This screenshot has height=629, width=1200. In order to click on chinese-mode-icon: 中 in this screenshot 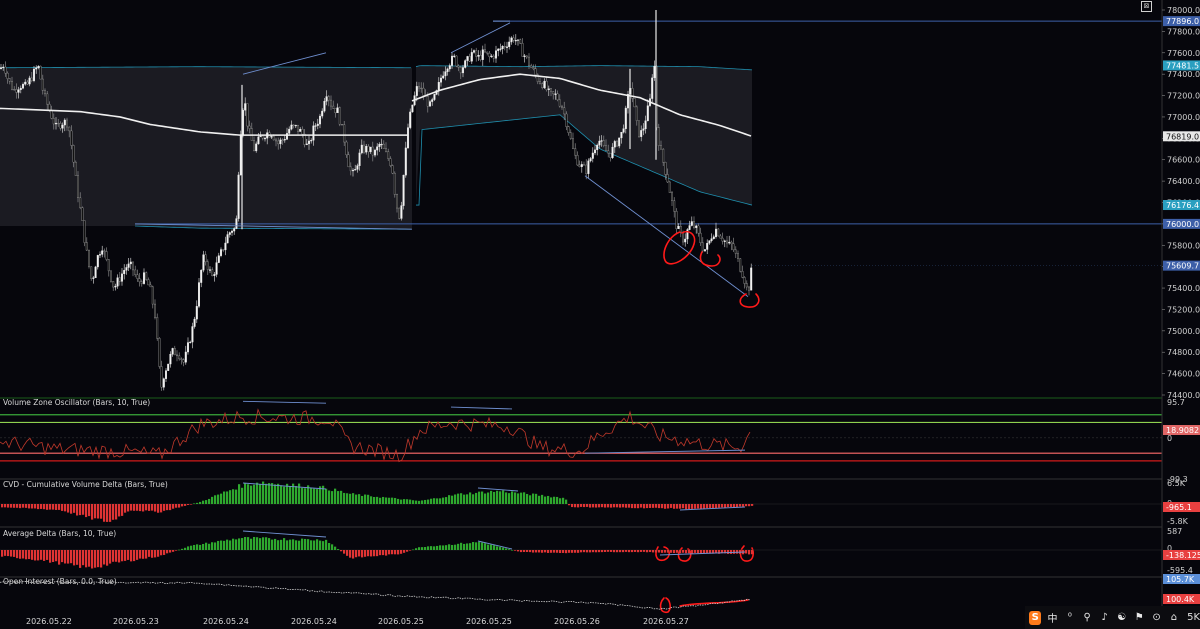, I will do `click(1052, 618)`.